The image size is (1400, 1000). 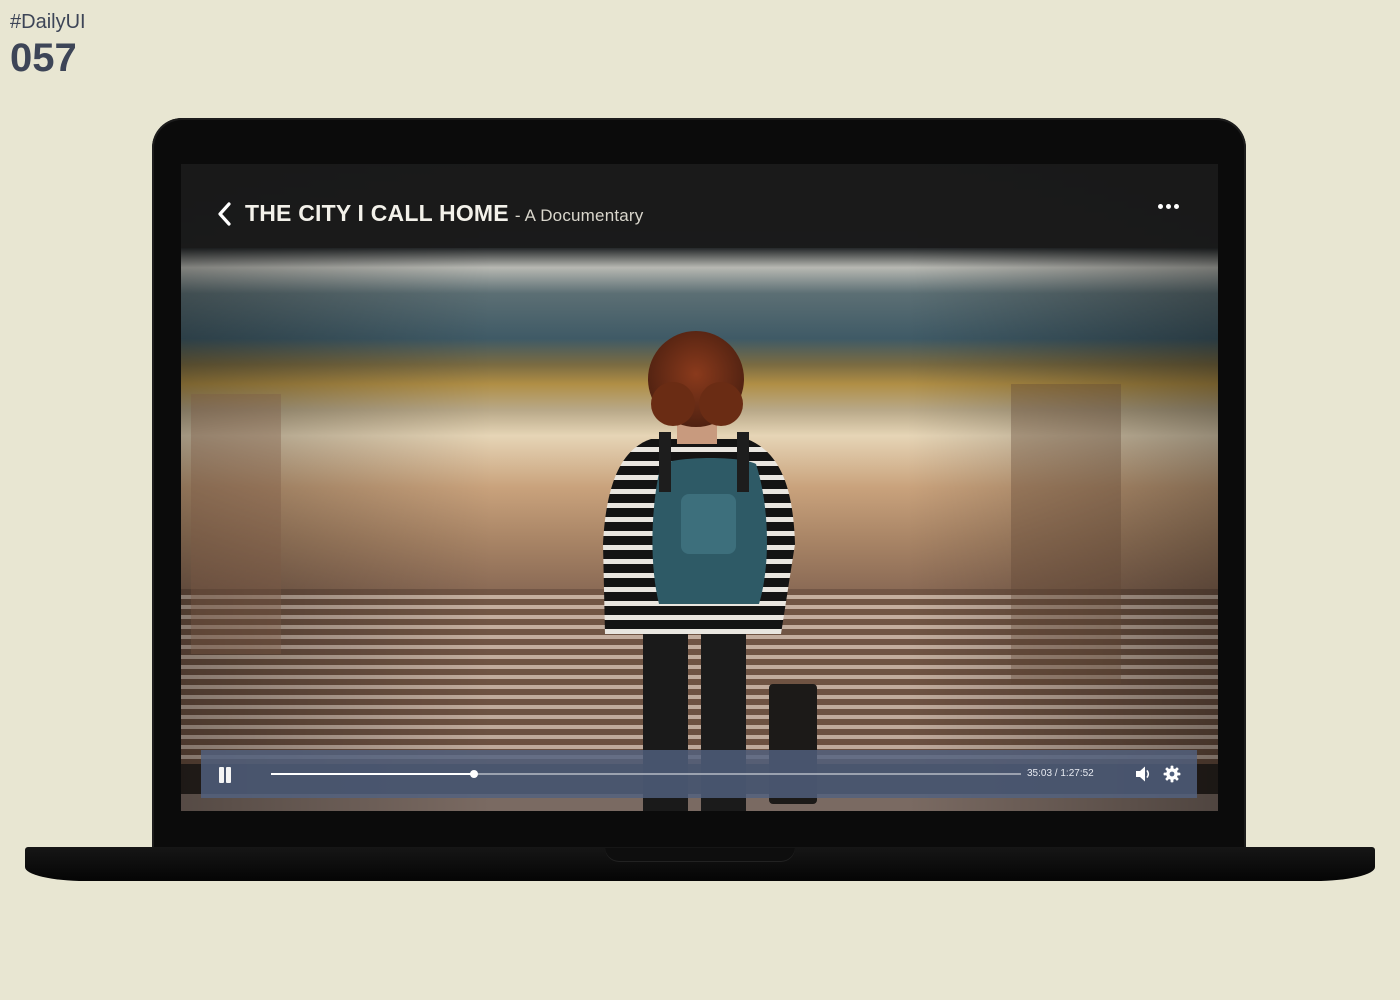 What do you see at coordinates (224, 214) in the screenshot?
I see `back-chevron-icon` at bounding box center [224, 214].